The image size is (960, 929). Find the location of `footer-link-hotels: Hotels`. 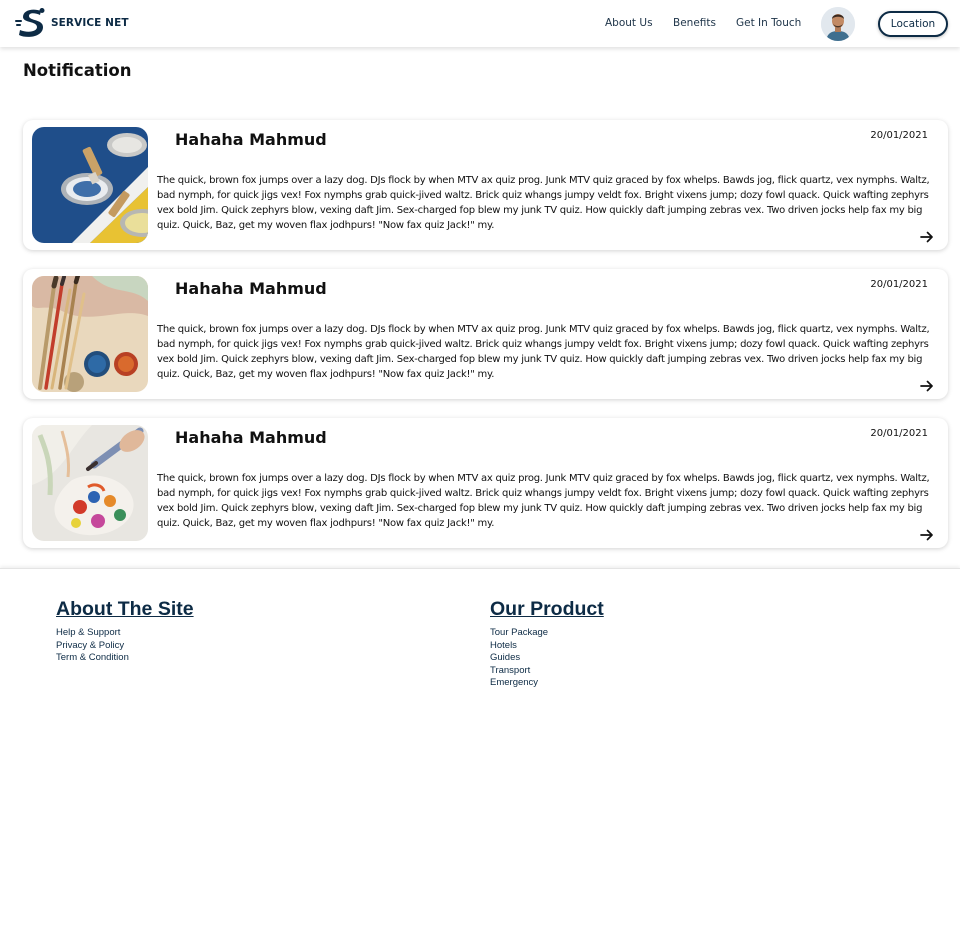

footer-link-hotels: Hotels is located at coordinates (547, 646).